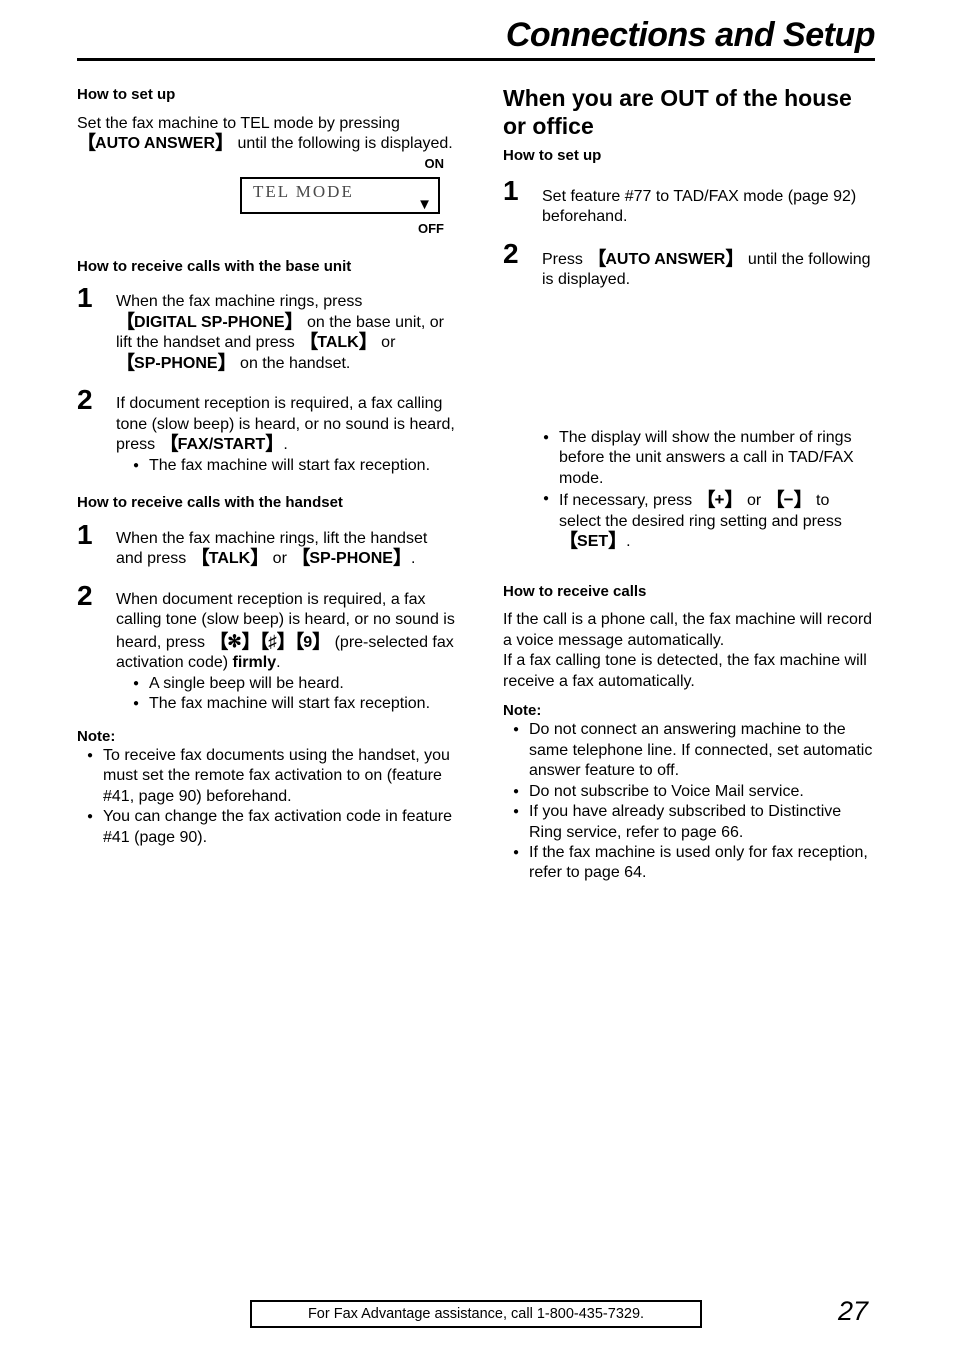 The width and height of the screenshot is (954, 1348). What do you see at coordinates (565, 259) in the screenshot?
I see `step-text-fragment: Press` at bounding box center [565, 259].